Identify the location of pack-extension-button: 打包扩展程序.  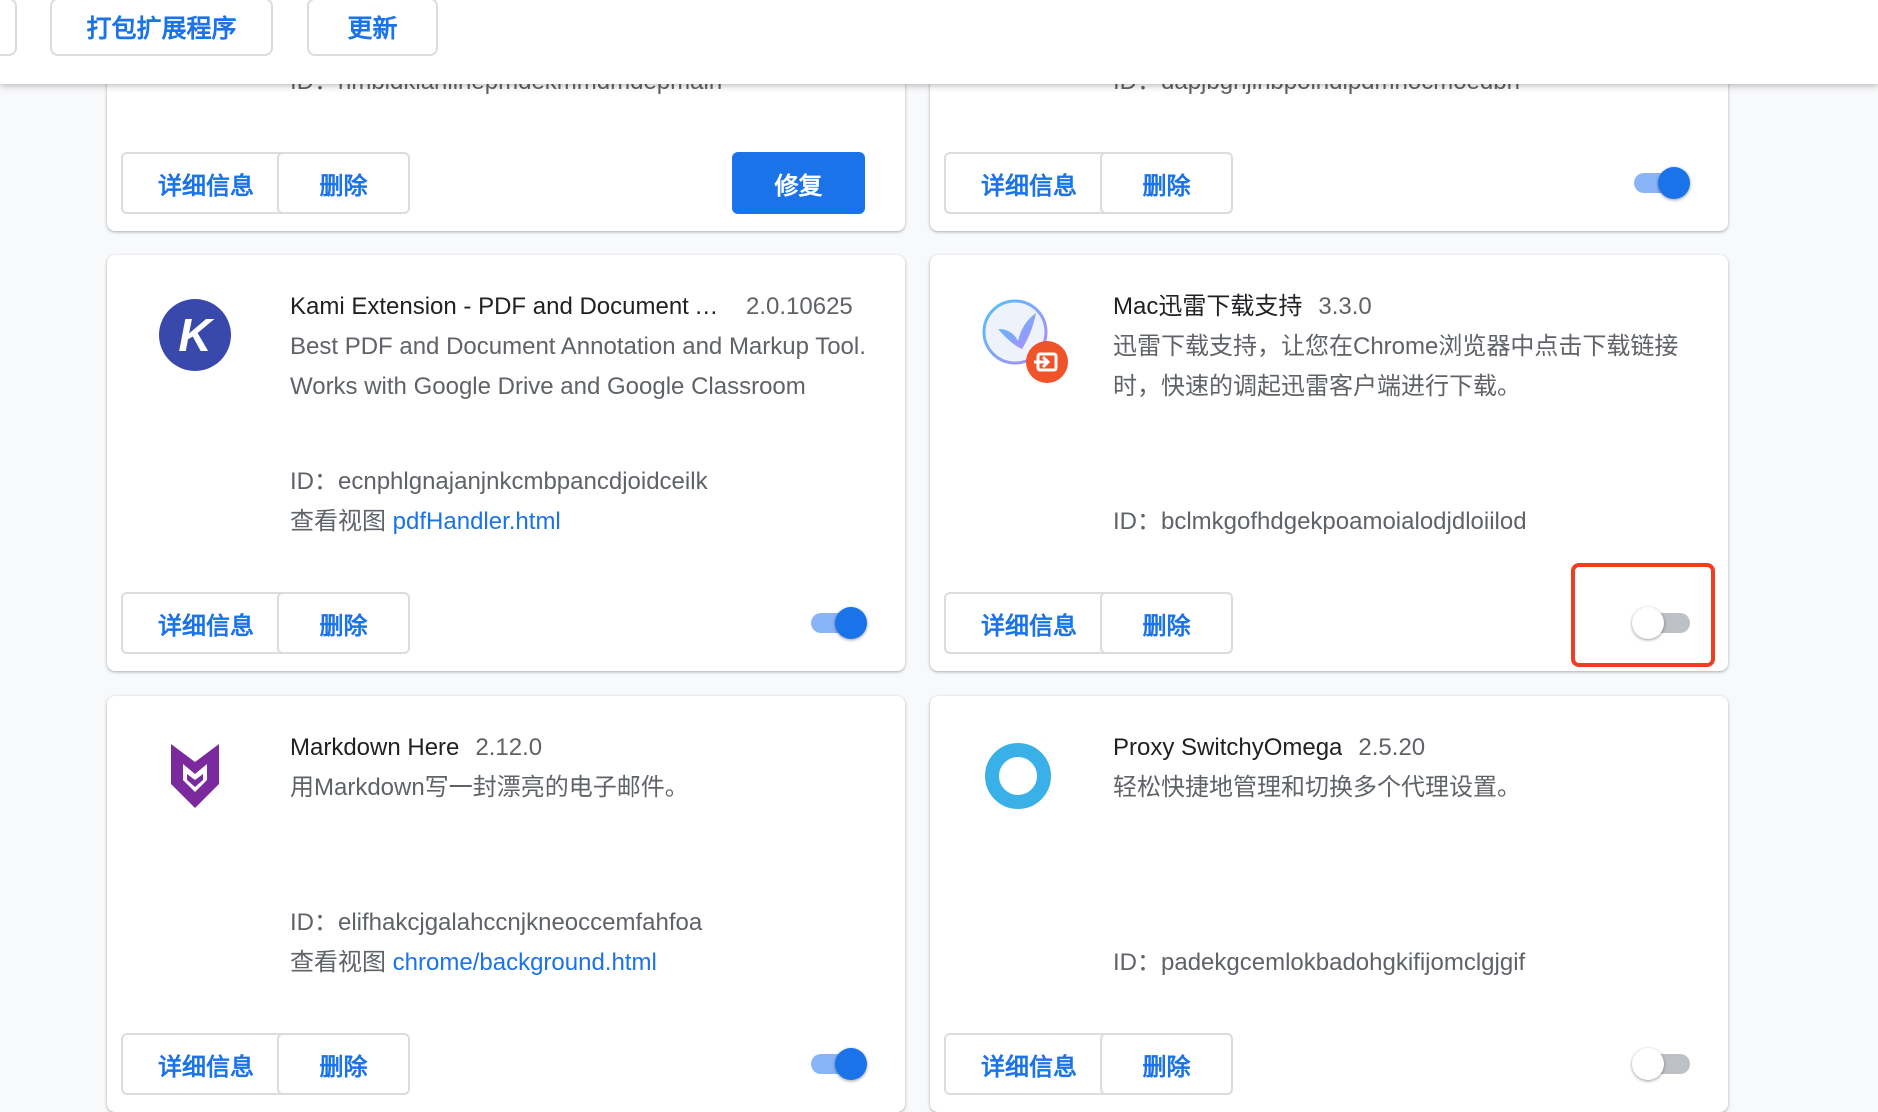
(161, 28).